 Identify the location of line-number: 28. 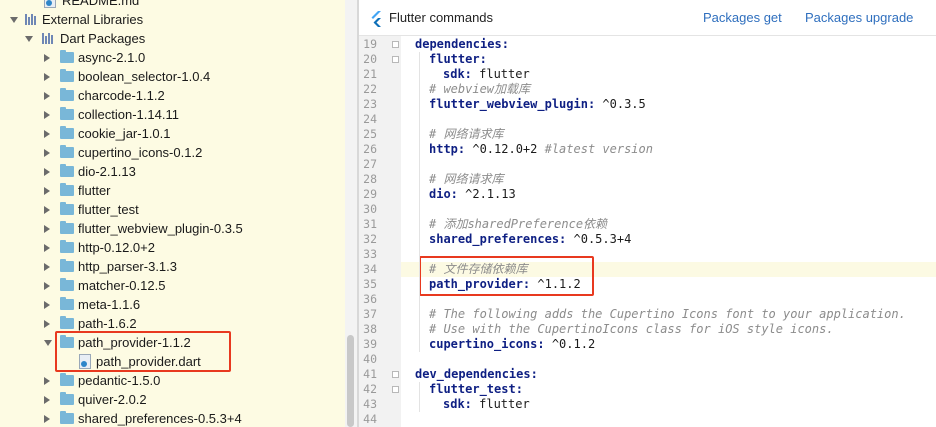
(370, 179).